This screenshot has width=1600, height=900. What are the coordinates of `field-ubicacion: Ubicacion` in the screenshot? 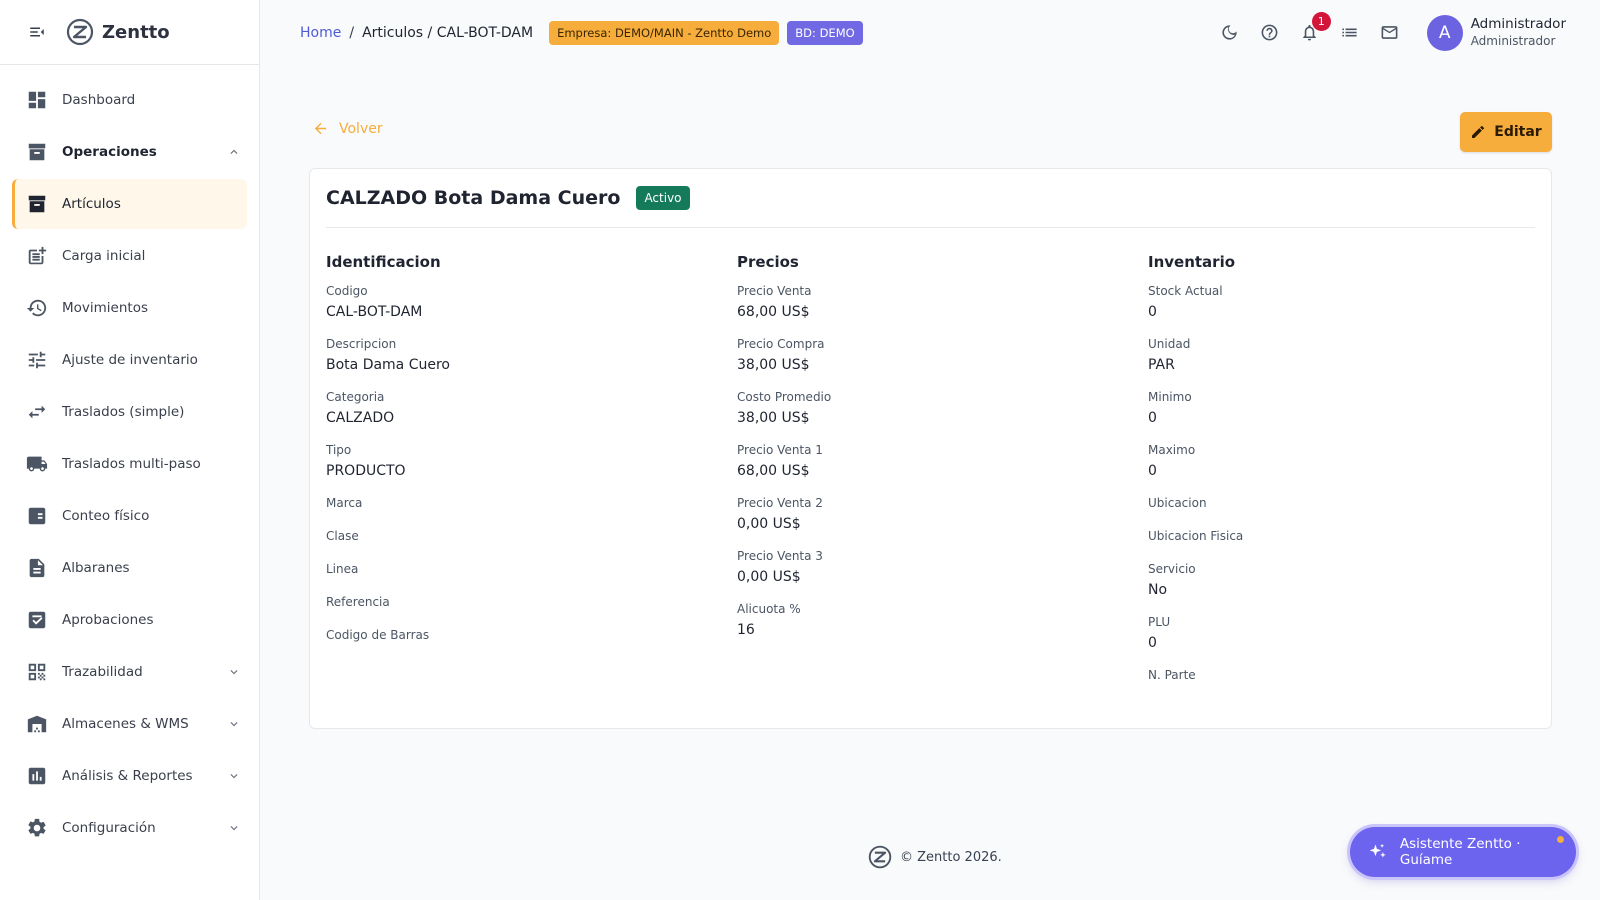 It's located at (1338, 503).